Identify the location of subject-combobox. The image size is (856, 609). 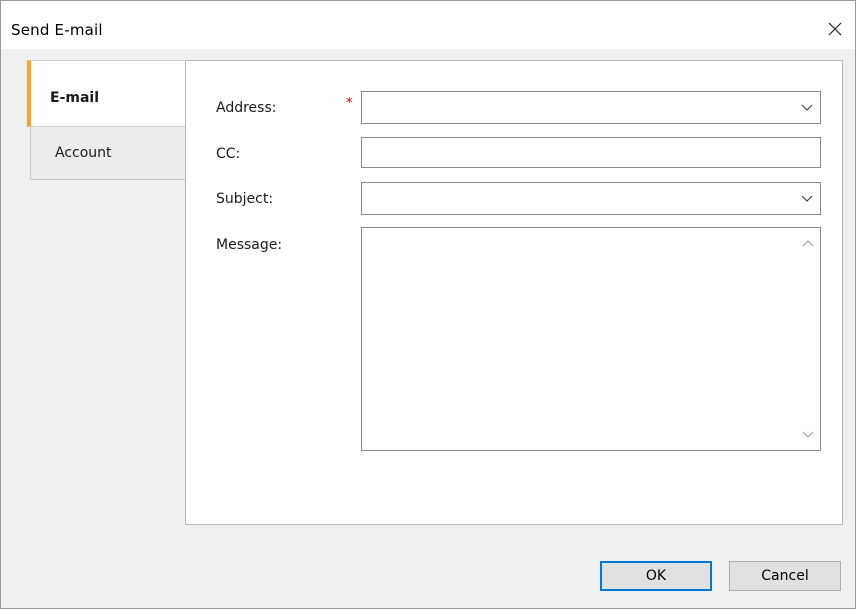
(591, 198).